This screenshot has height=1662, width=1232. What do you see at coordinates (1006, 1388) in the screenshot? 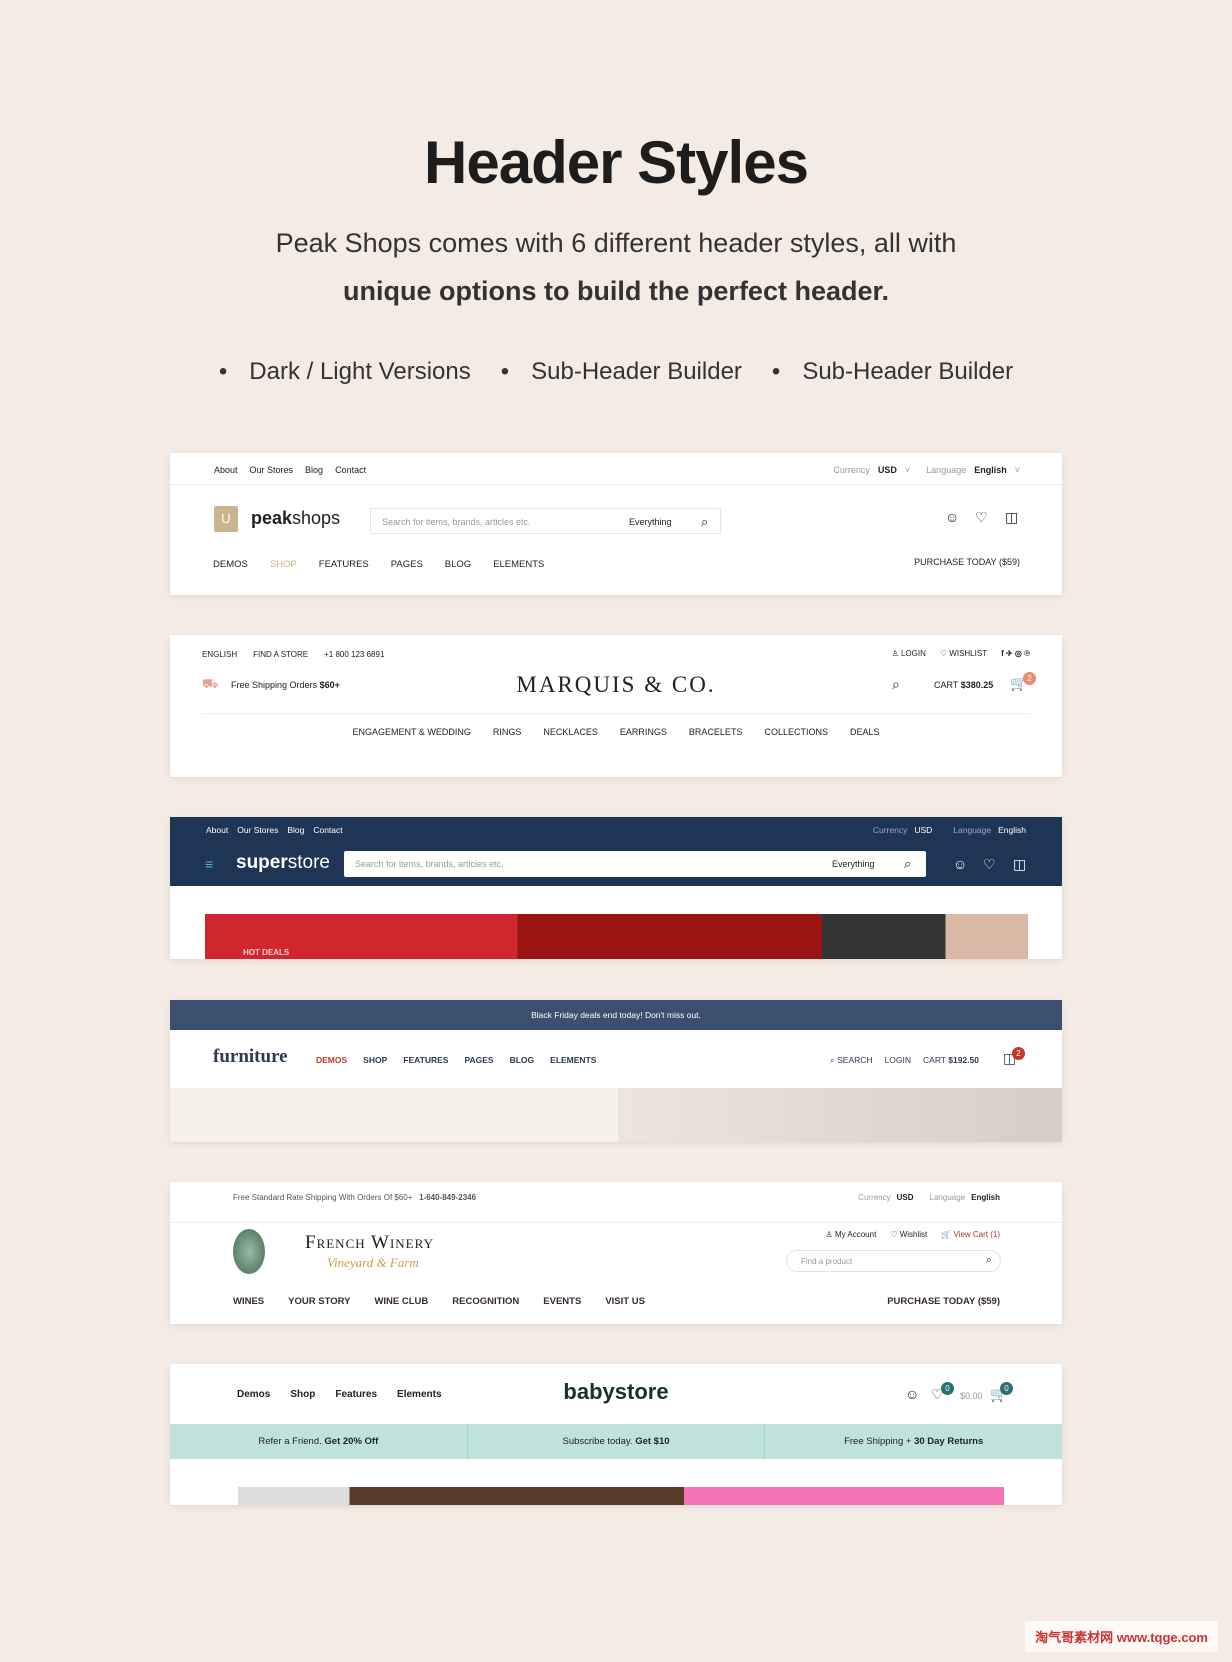
I see `cart-count-badge: 0` at bounding box center [1006, 1388].